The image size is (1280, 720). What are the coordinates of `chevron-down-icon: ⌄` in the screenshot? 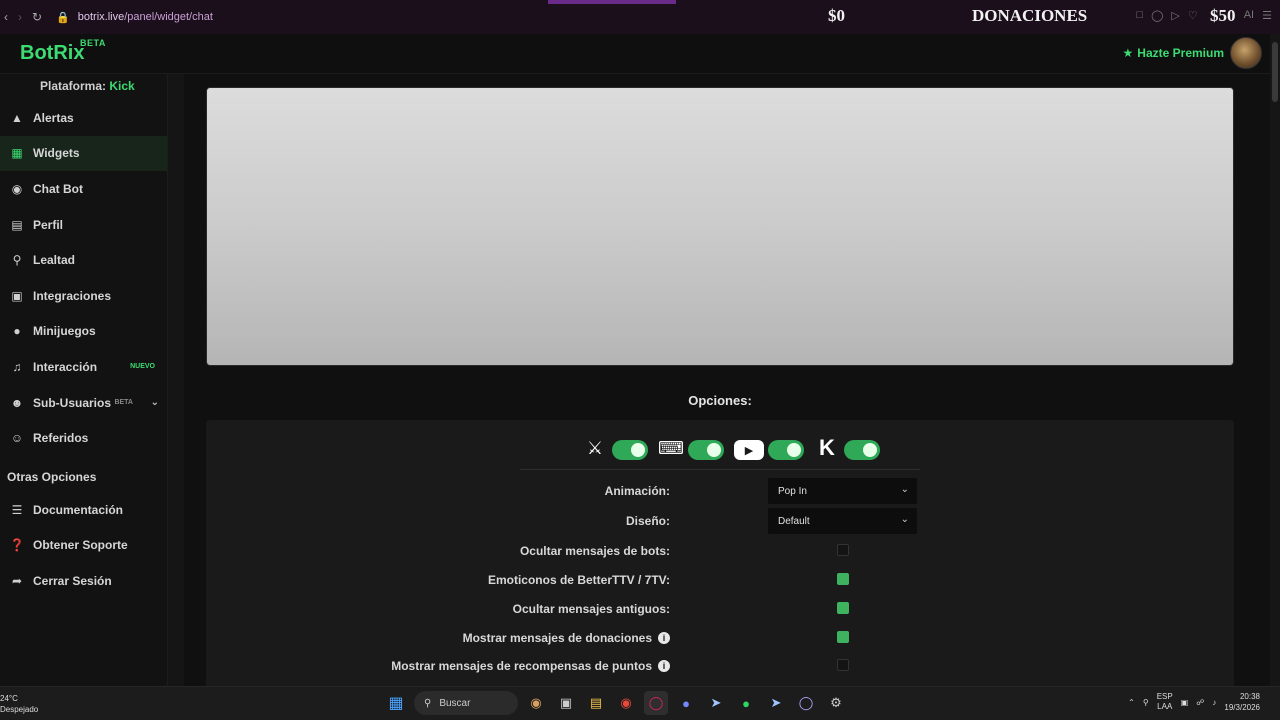 It's located at (155, 402).